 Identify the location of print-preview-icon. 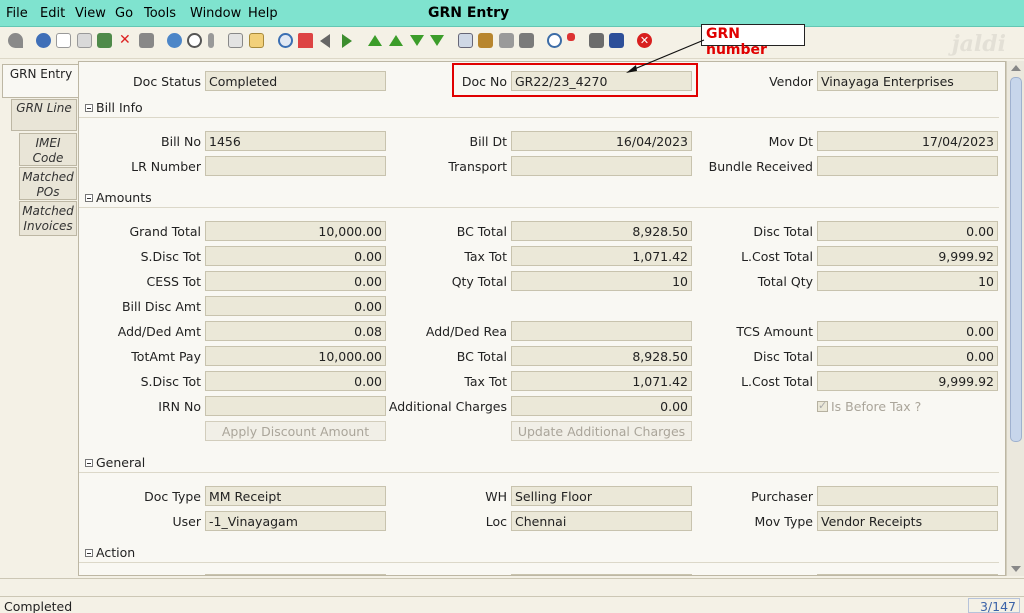
(506, 40).